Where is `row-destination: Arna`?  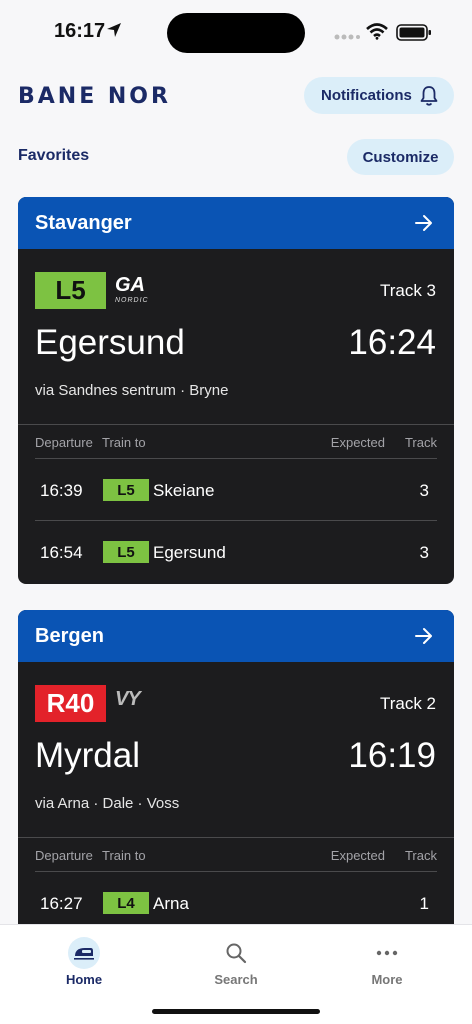 row-destination: Arna is located at coordinates (171, 903).